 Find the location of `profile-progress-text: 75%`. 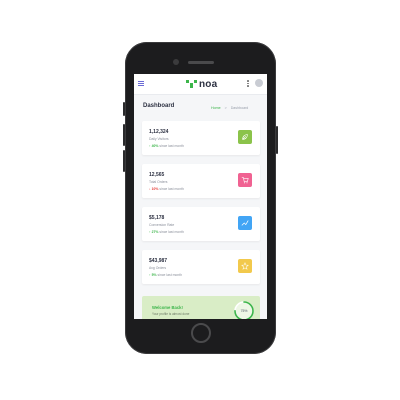

profile-progress-text: 75% is located at coordinates (244, 311).